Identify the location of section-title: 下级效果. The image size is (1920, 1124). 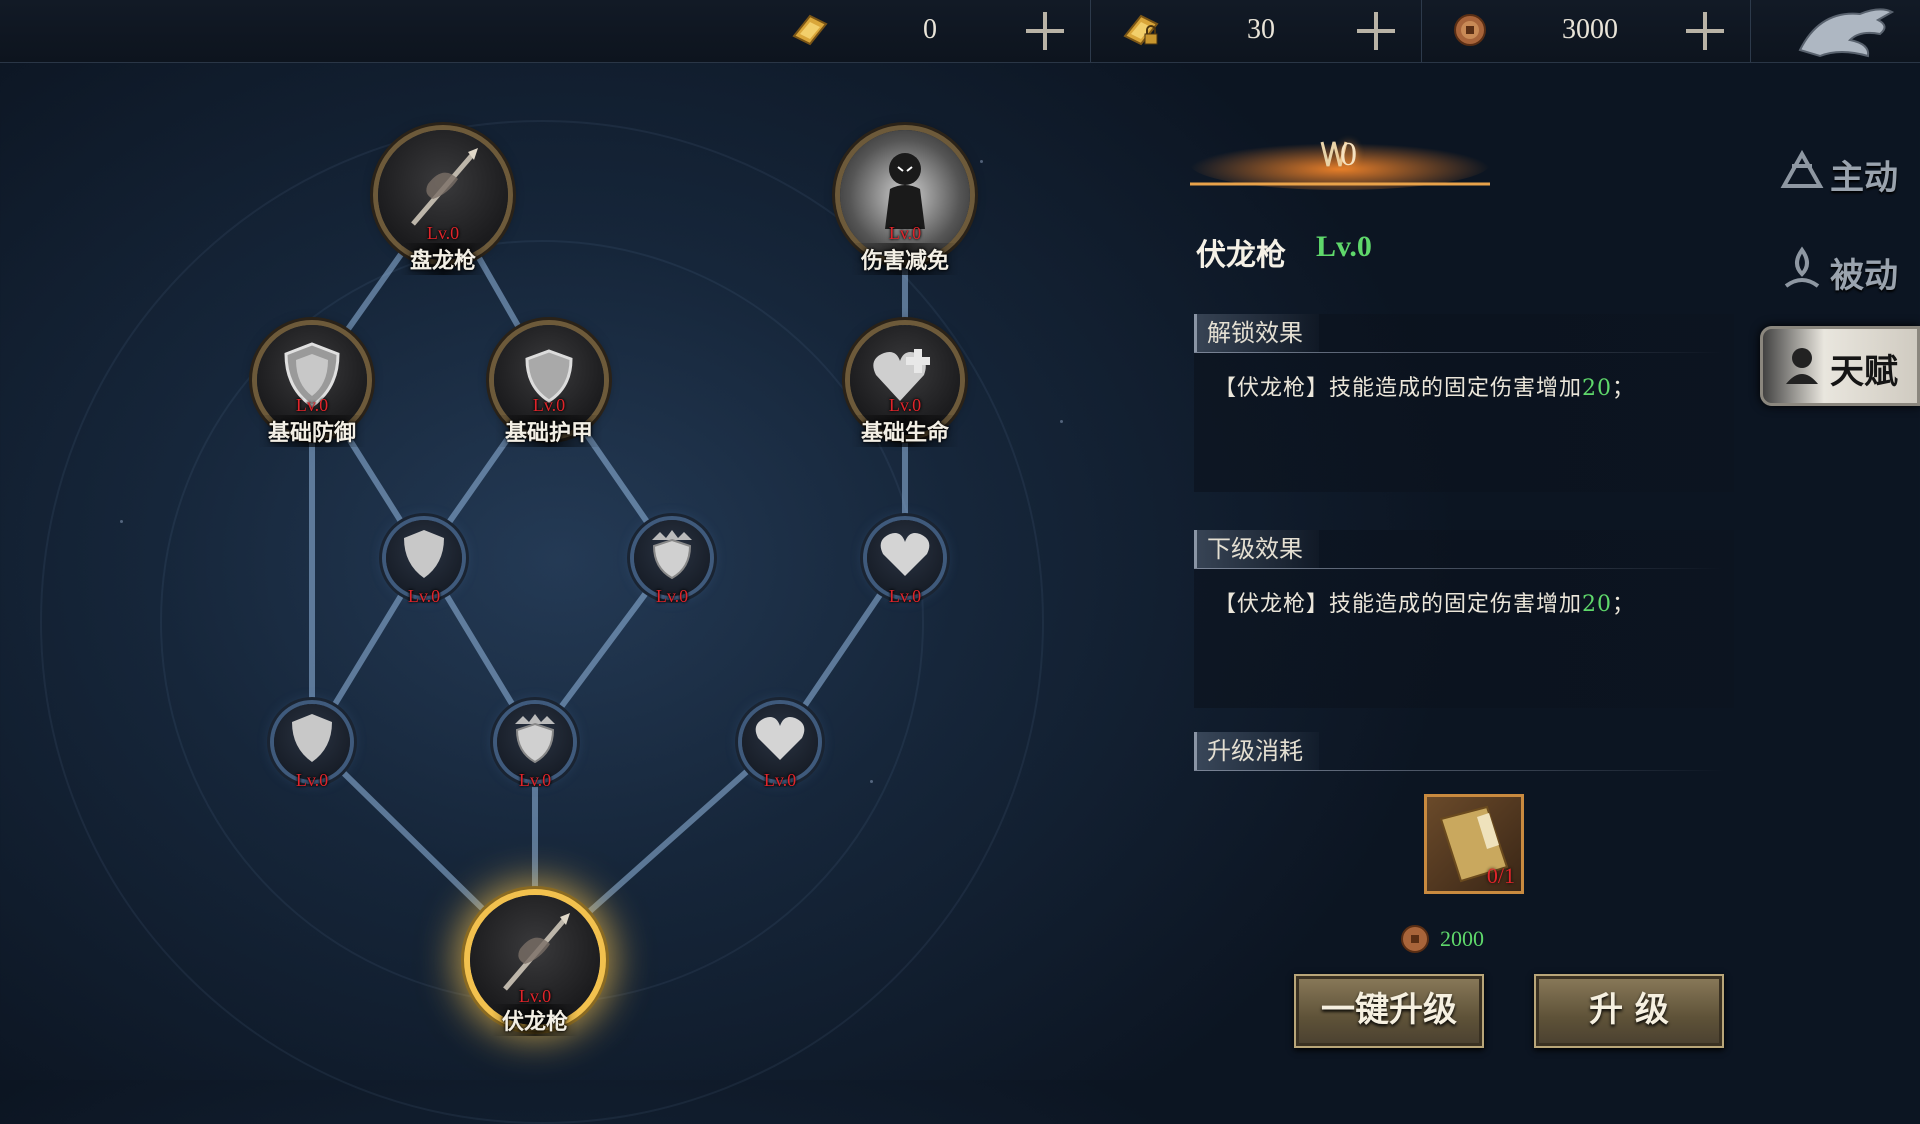
(1256, 549).